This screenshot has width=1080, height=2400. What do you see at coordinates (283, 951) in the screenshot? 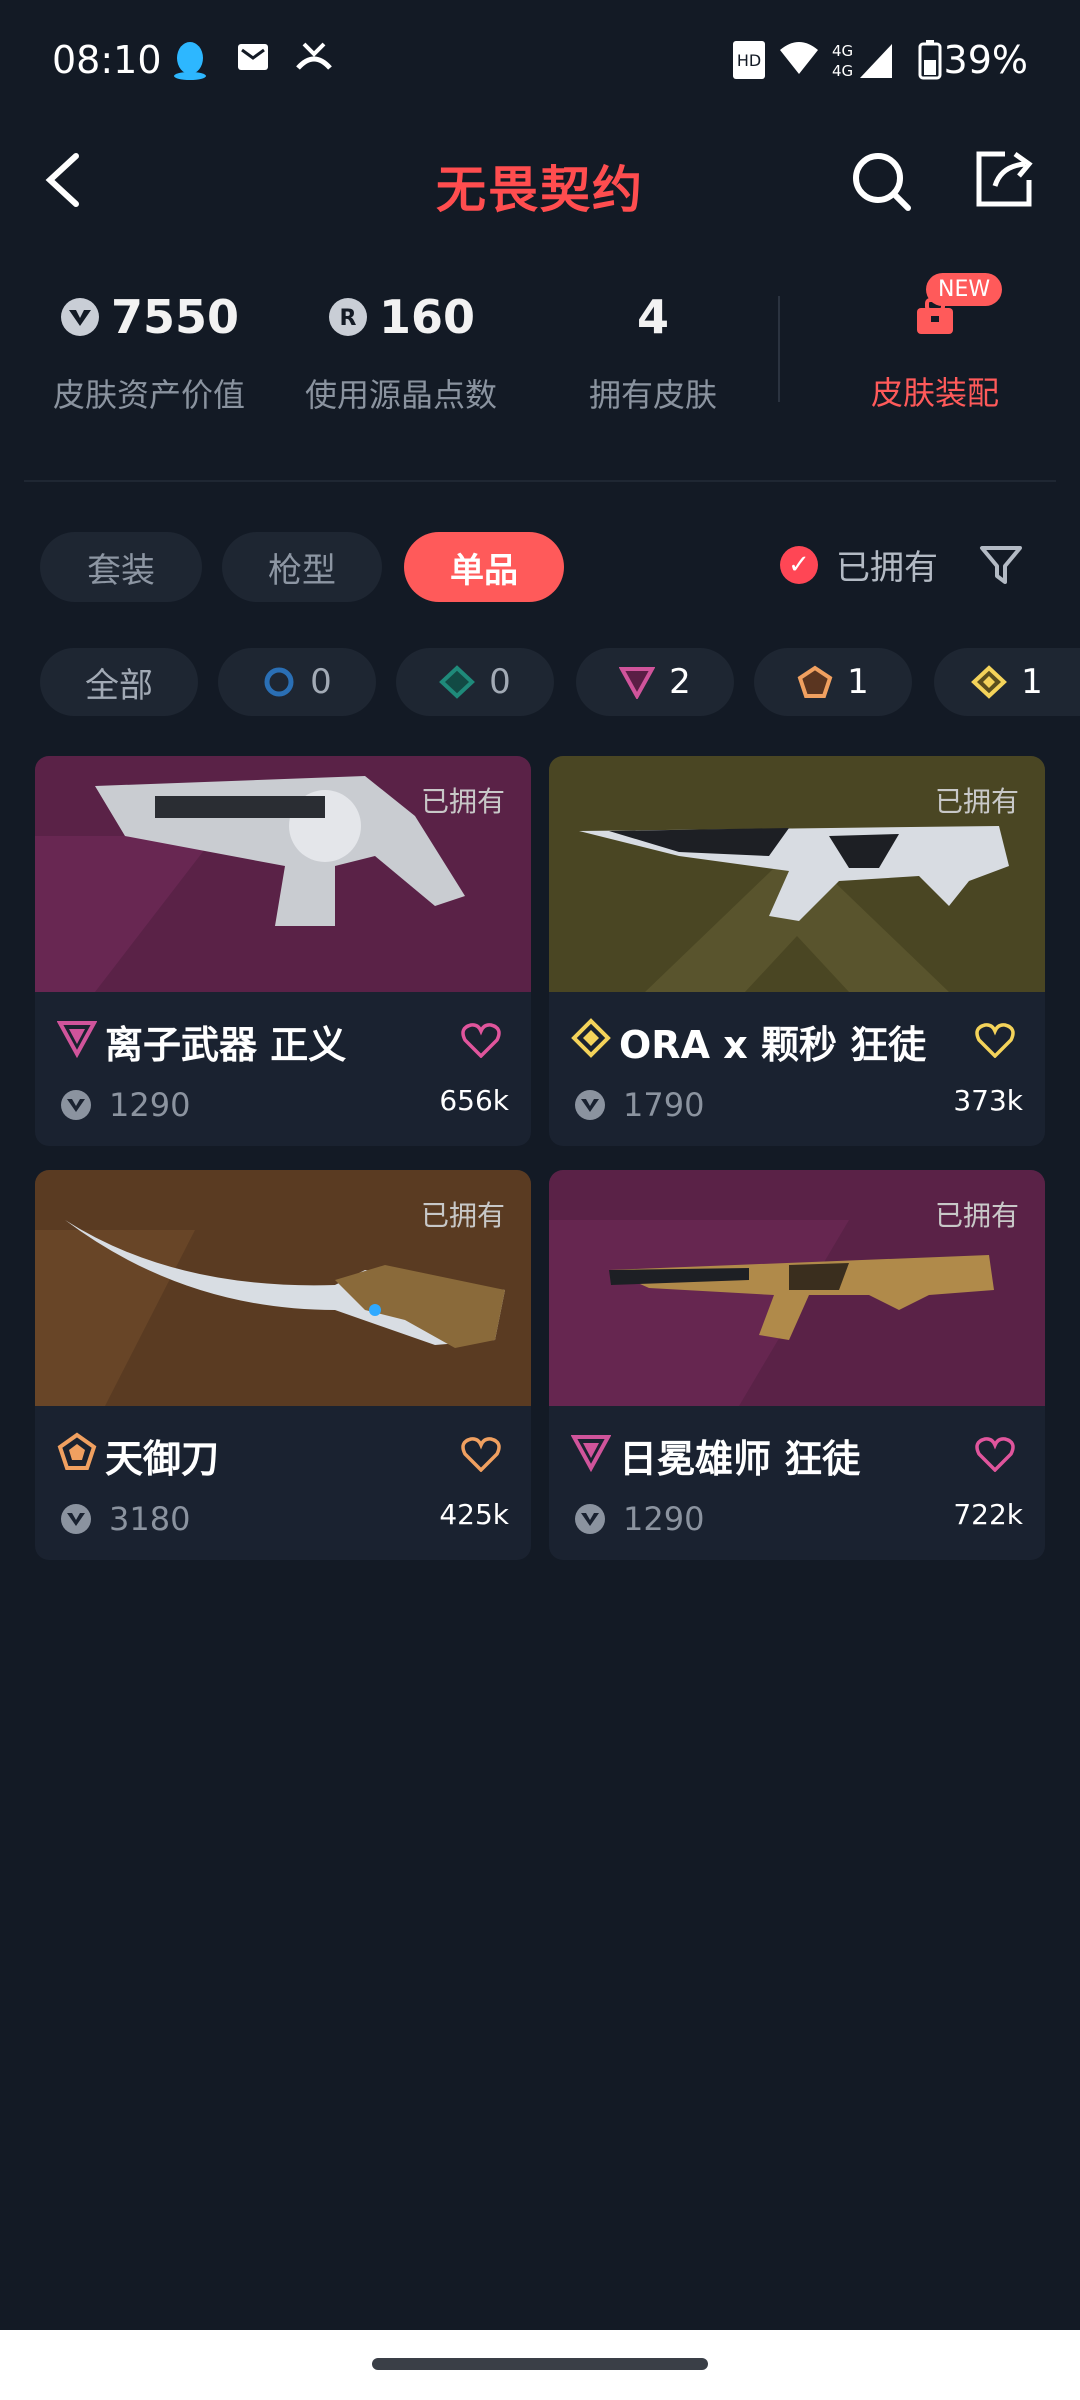
I see `skin-card: 已拥有 离子武器 正义 1290 656k` at bounding box center [283, 951].